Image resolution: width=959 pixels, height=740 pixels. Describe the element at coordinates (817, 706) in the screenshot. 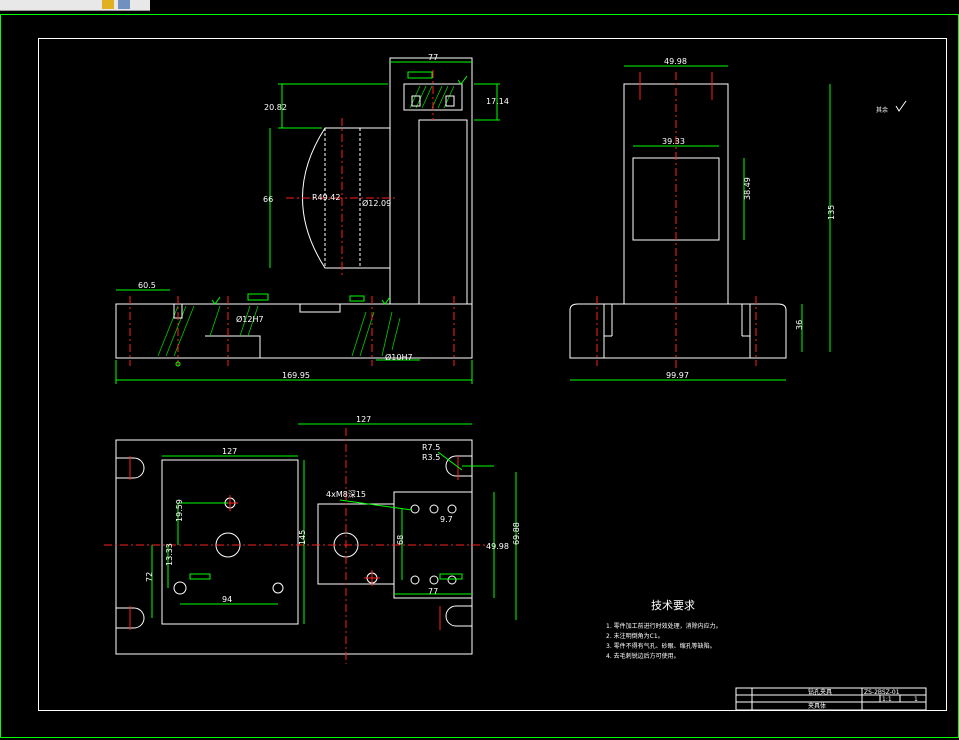

I see `title-block-part-name: 夹具体` at that location.